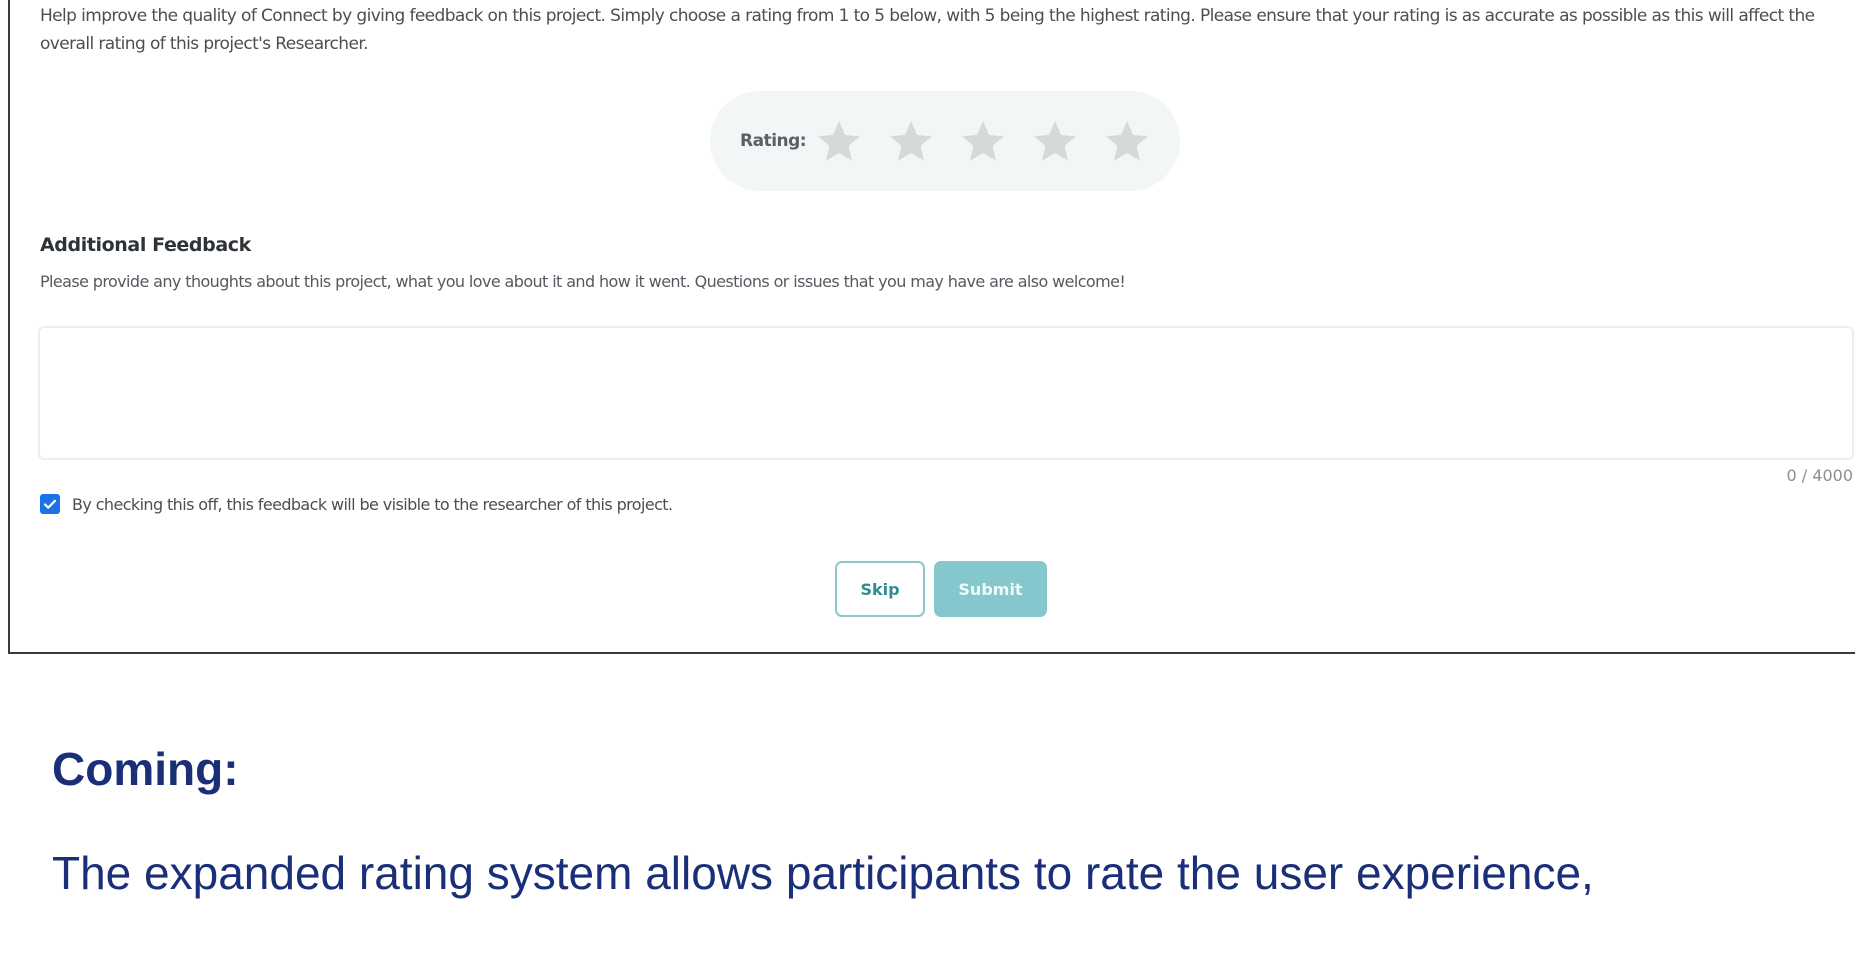 The width and height of the screenshot is (1855, 961). I want to click on feedback-textarea, so click(946, 393).